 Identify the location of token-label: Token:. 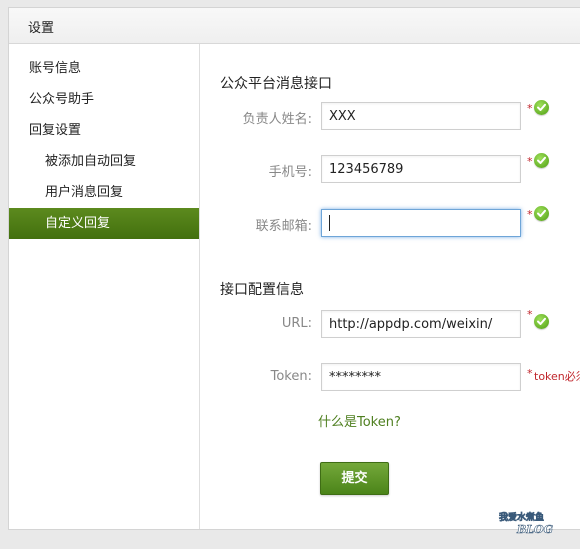
(291, 376).